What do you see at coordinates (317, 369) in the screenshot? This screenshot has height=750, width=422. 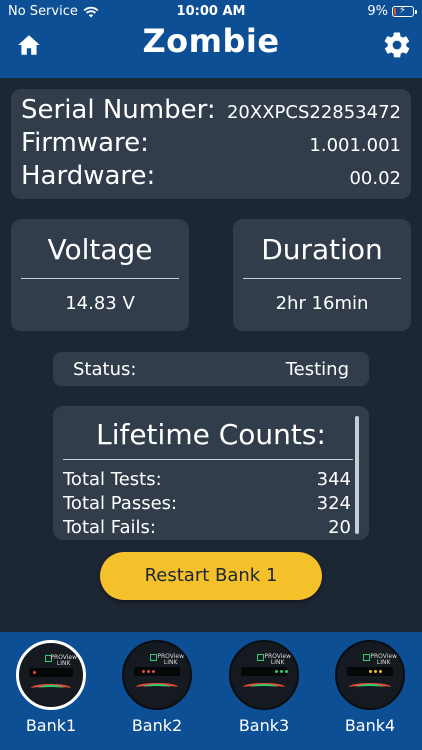 I see `status-value: Testing` at bounding box center [317, 369].